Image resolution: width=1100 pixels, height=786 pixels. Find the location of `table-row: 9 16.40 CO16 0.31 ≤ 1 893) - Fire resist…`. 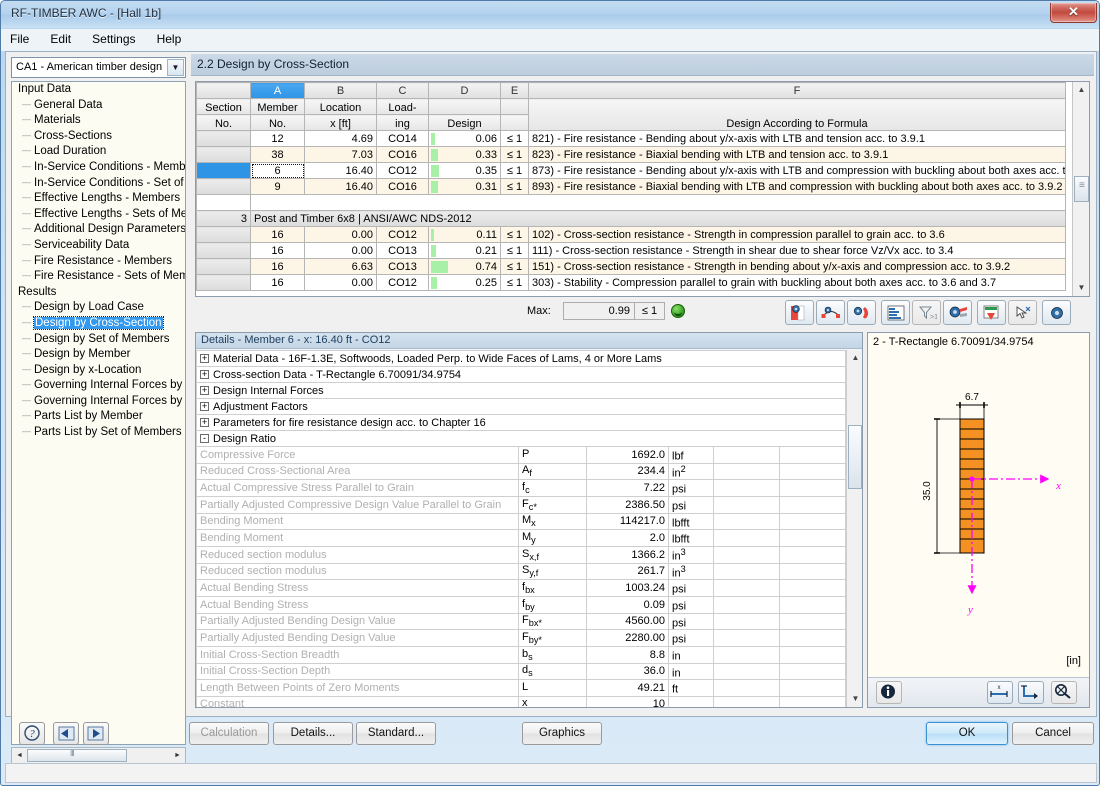

table-row: 9 16.40 CO16 0.31 ≤ 1 893) - Fire resist… is located at coordinates (631, 186).